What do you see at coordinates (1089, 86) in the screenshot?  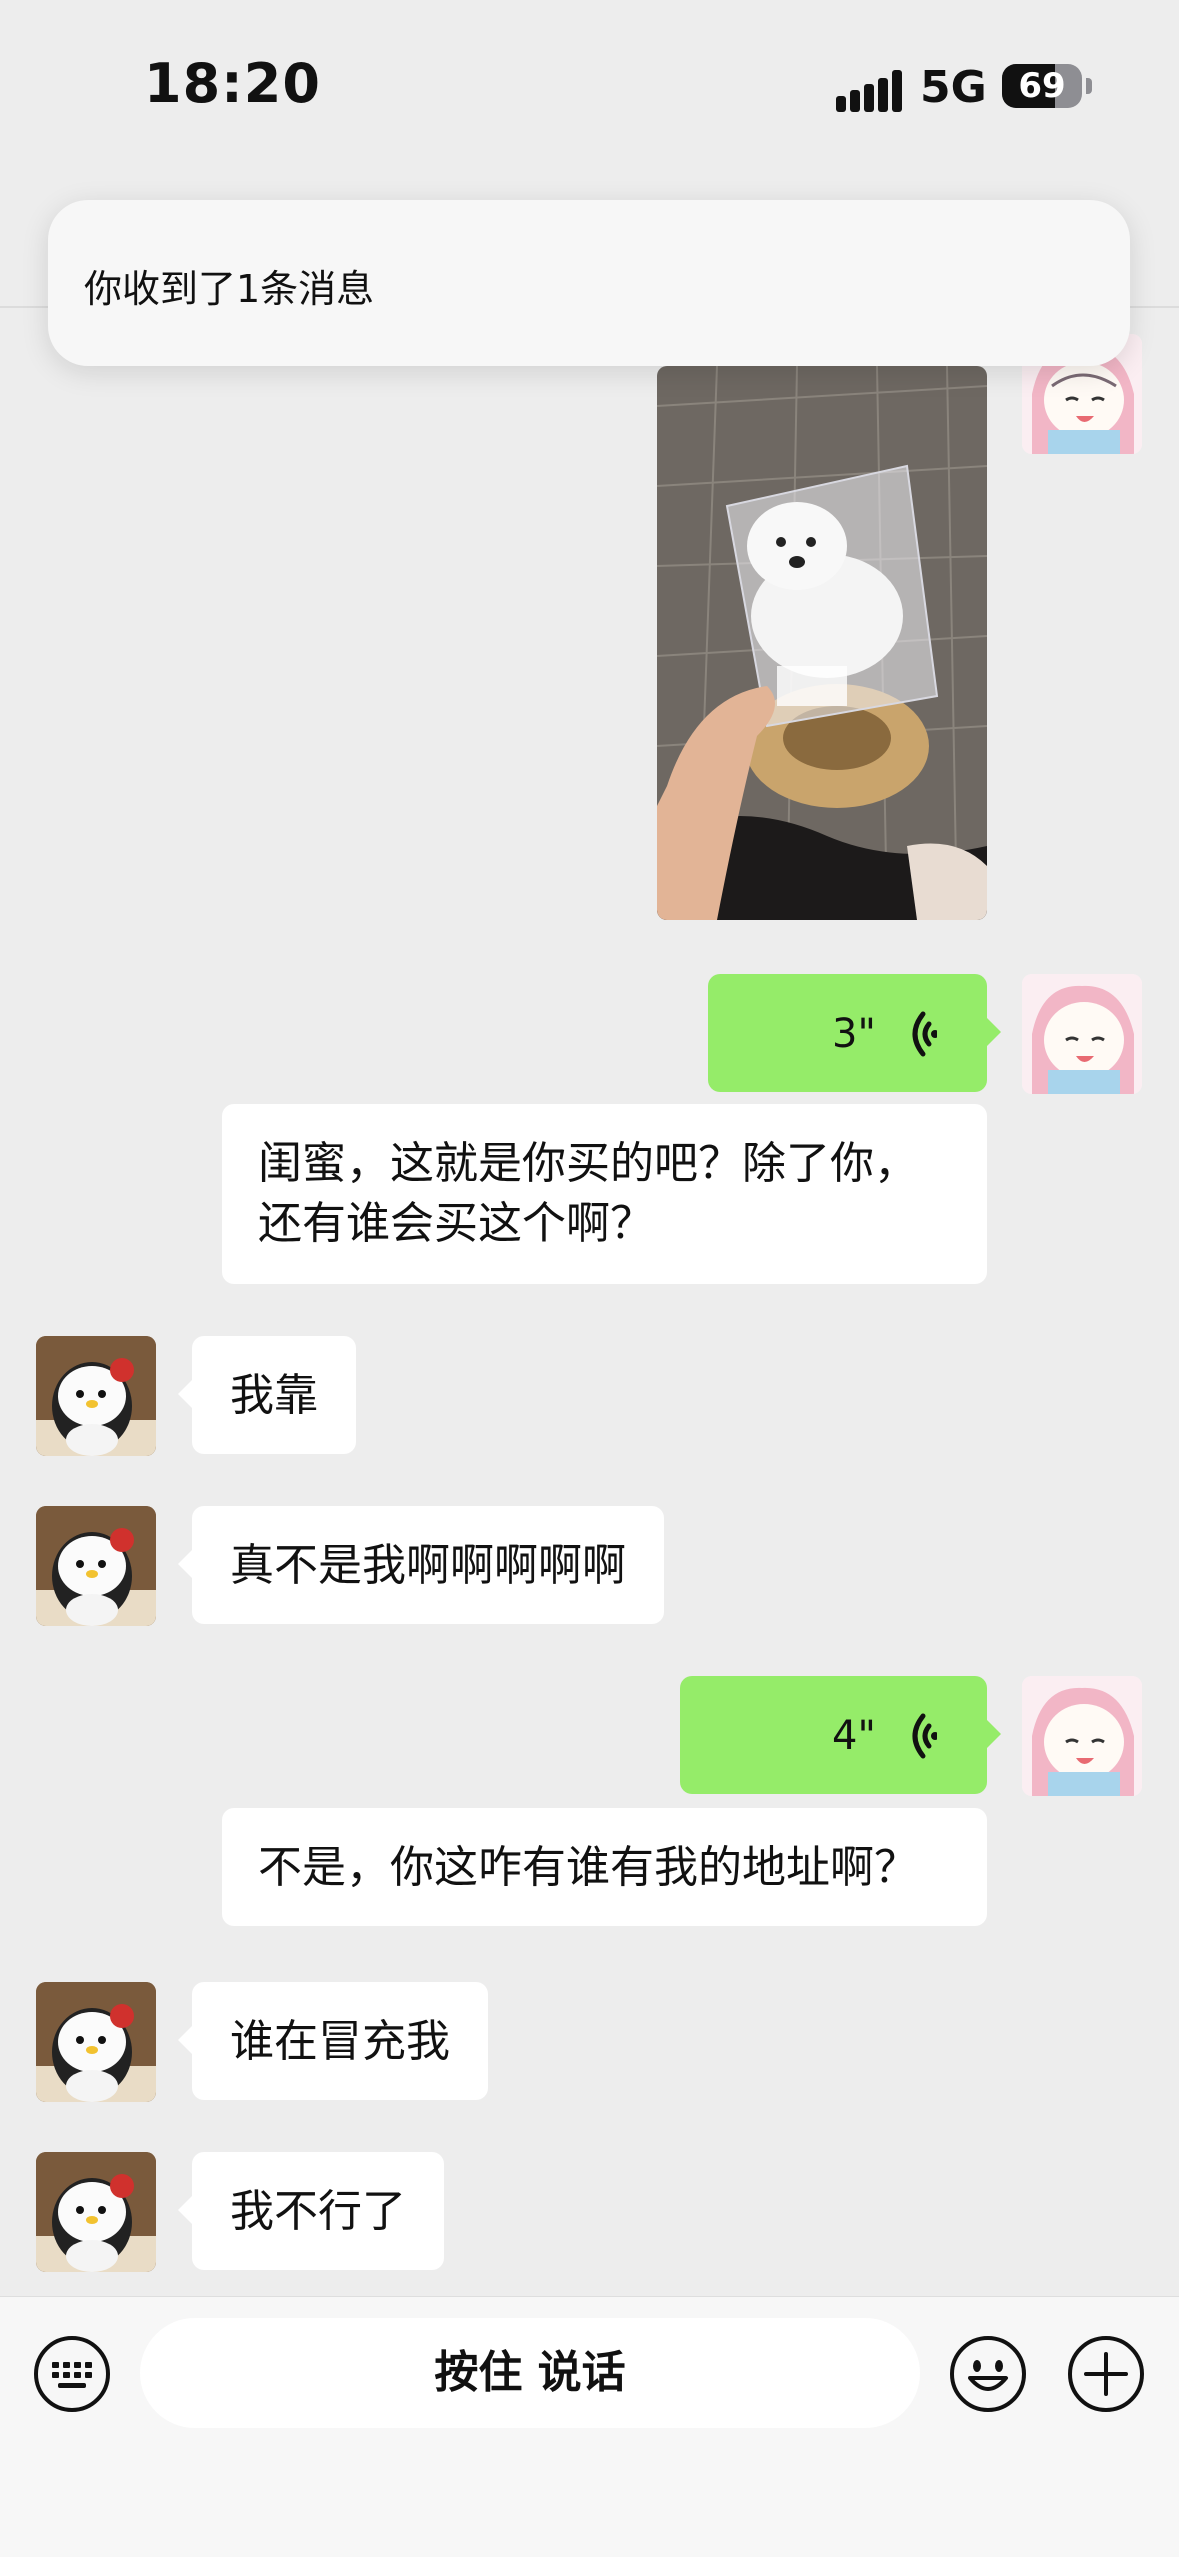 I see `battery-cap` at bounding box center [1089, 86].